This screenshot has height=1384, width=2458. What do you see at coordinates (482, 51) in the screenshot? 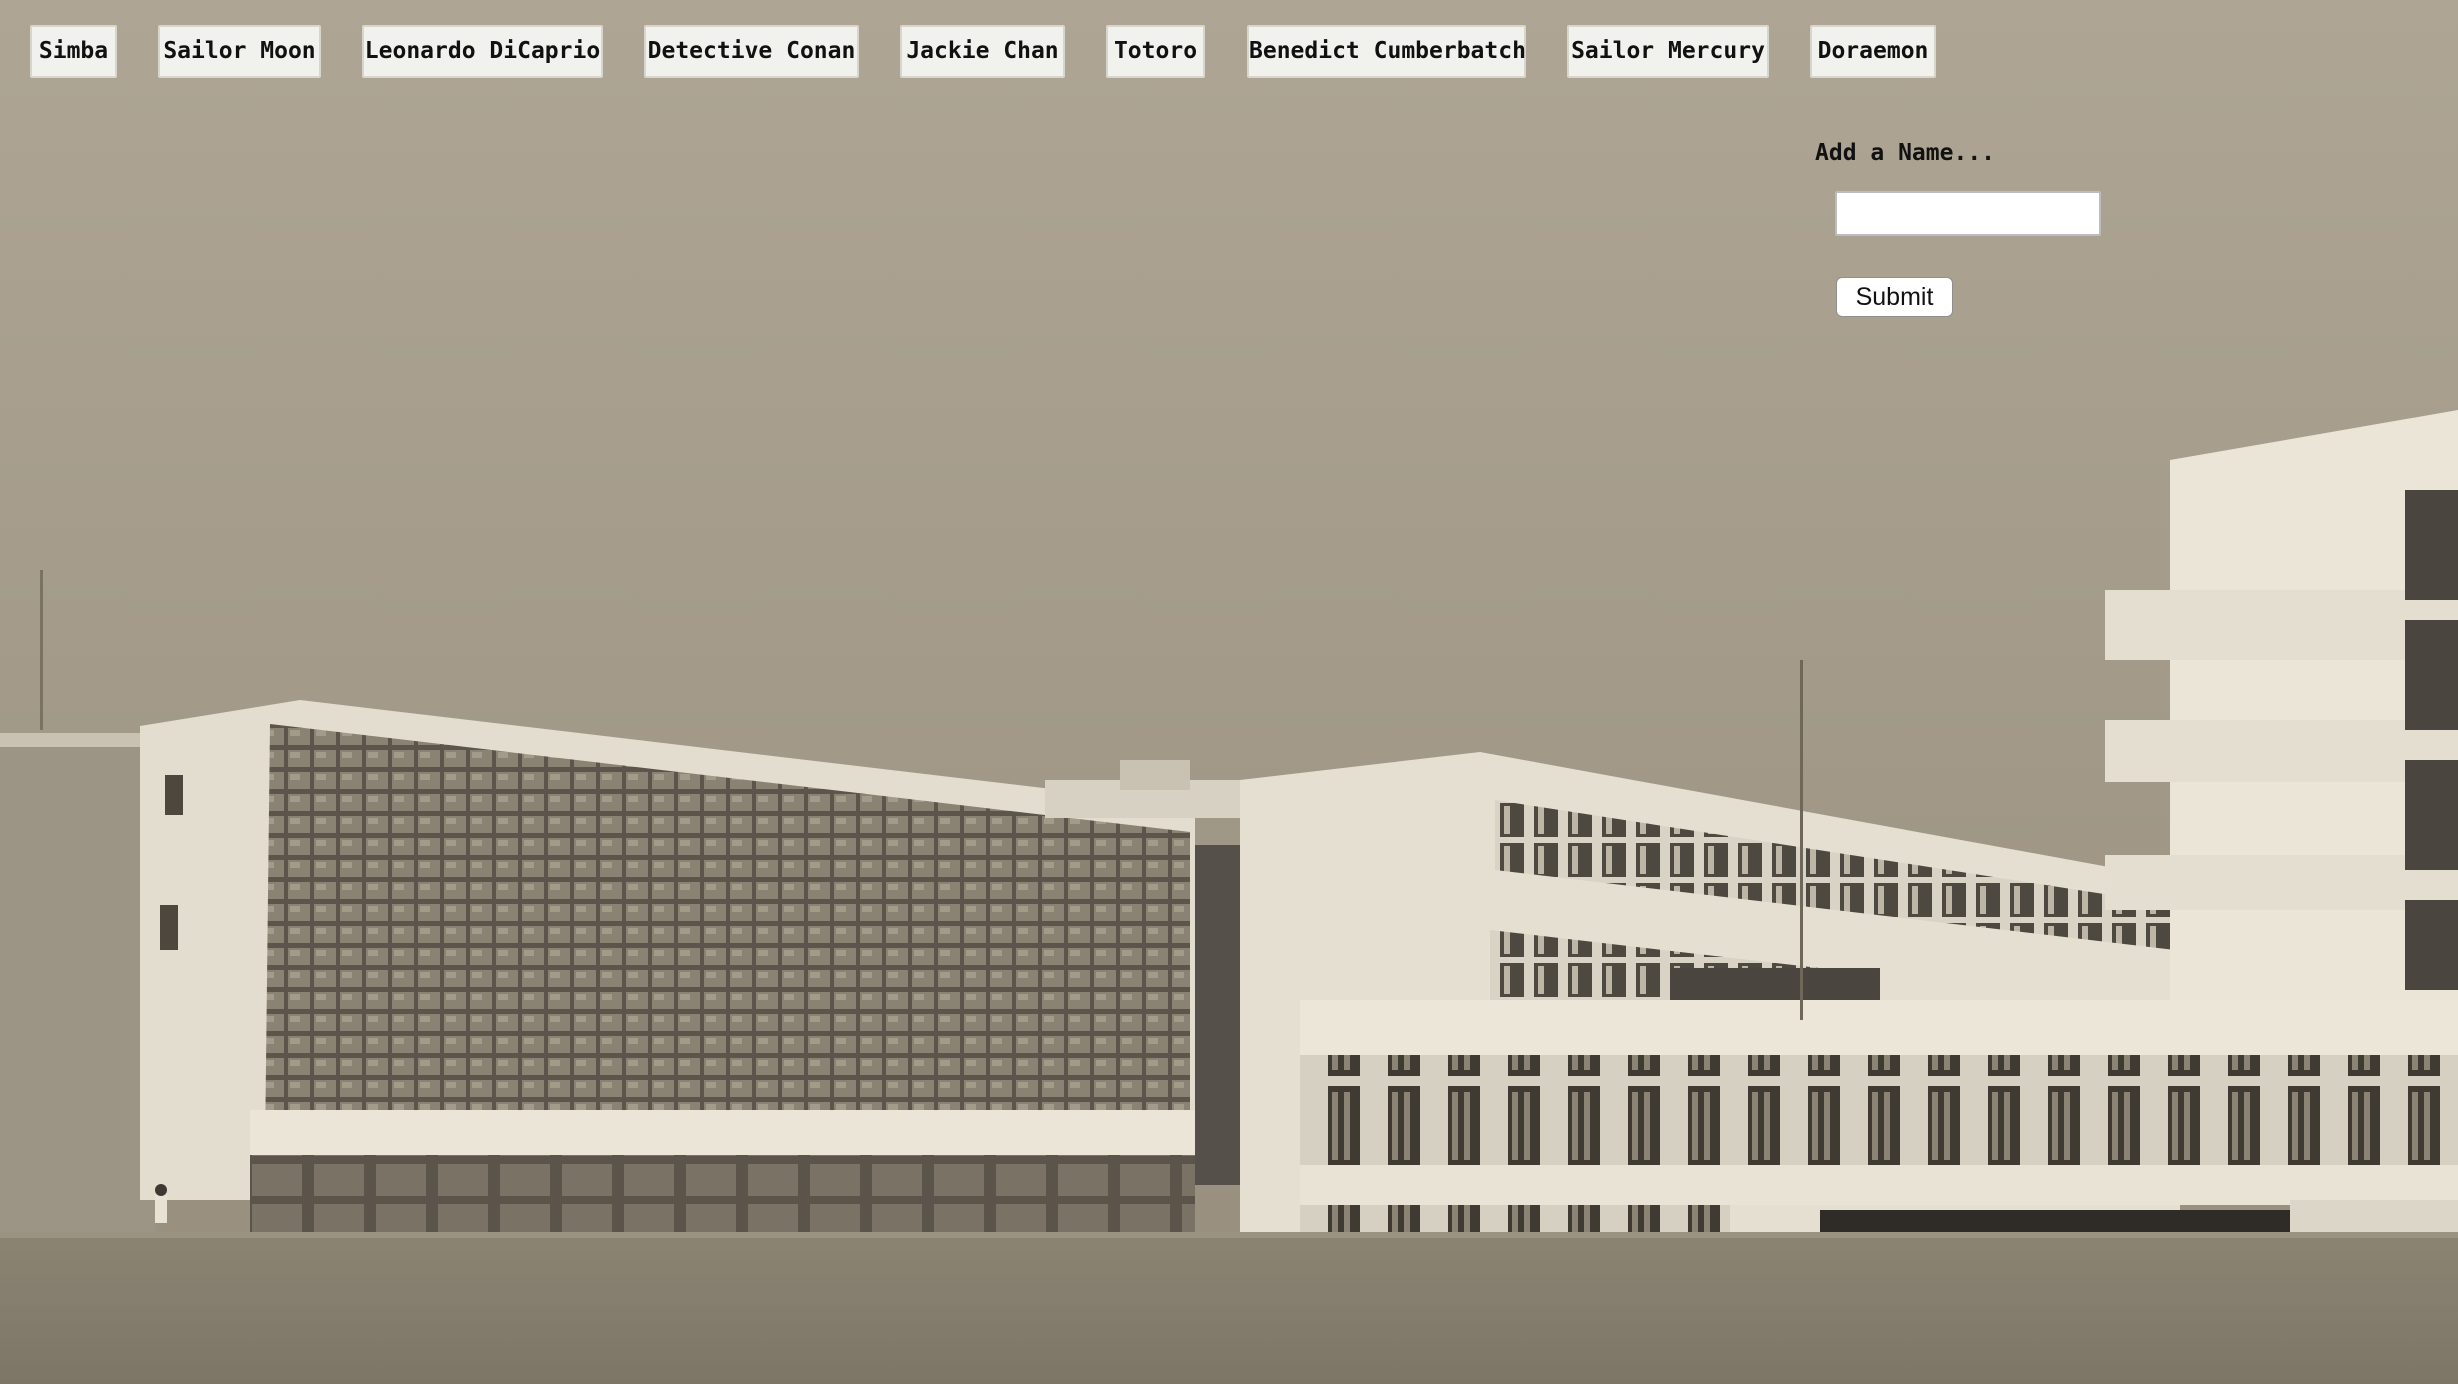
I see `name-chip-leonardo-dicaprio: Leonardo DiCaprio` at bounding box center [482, 51].